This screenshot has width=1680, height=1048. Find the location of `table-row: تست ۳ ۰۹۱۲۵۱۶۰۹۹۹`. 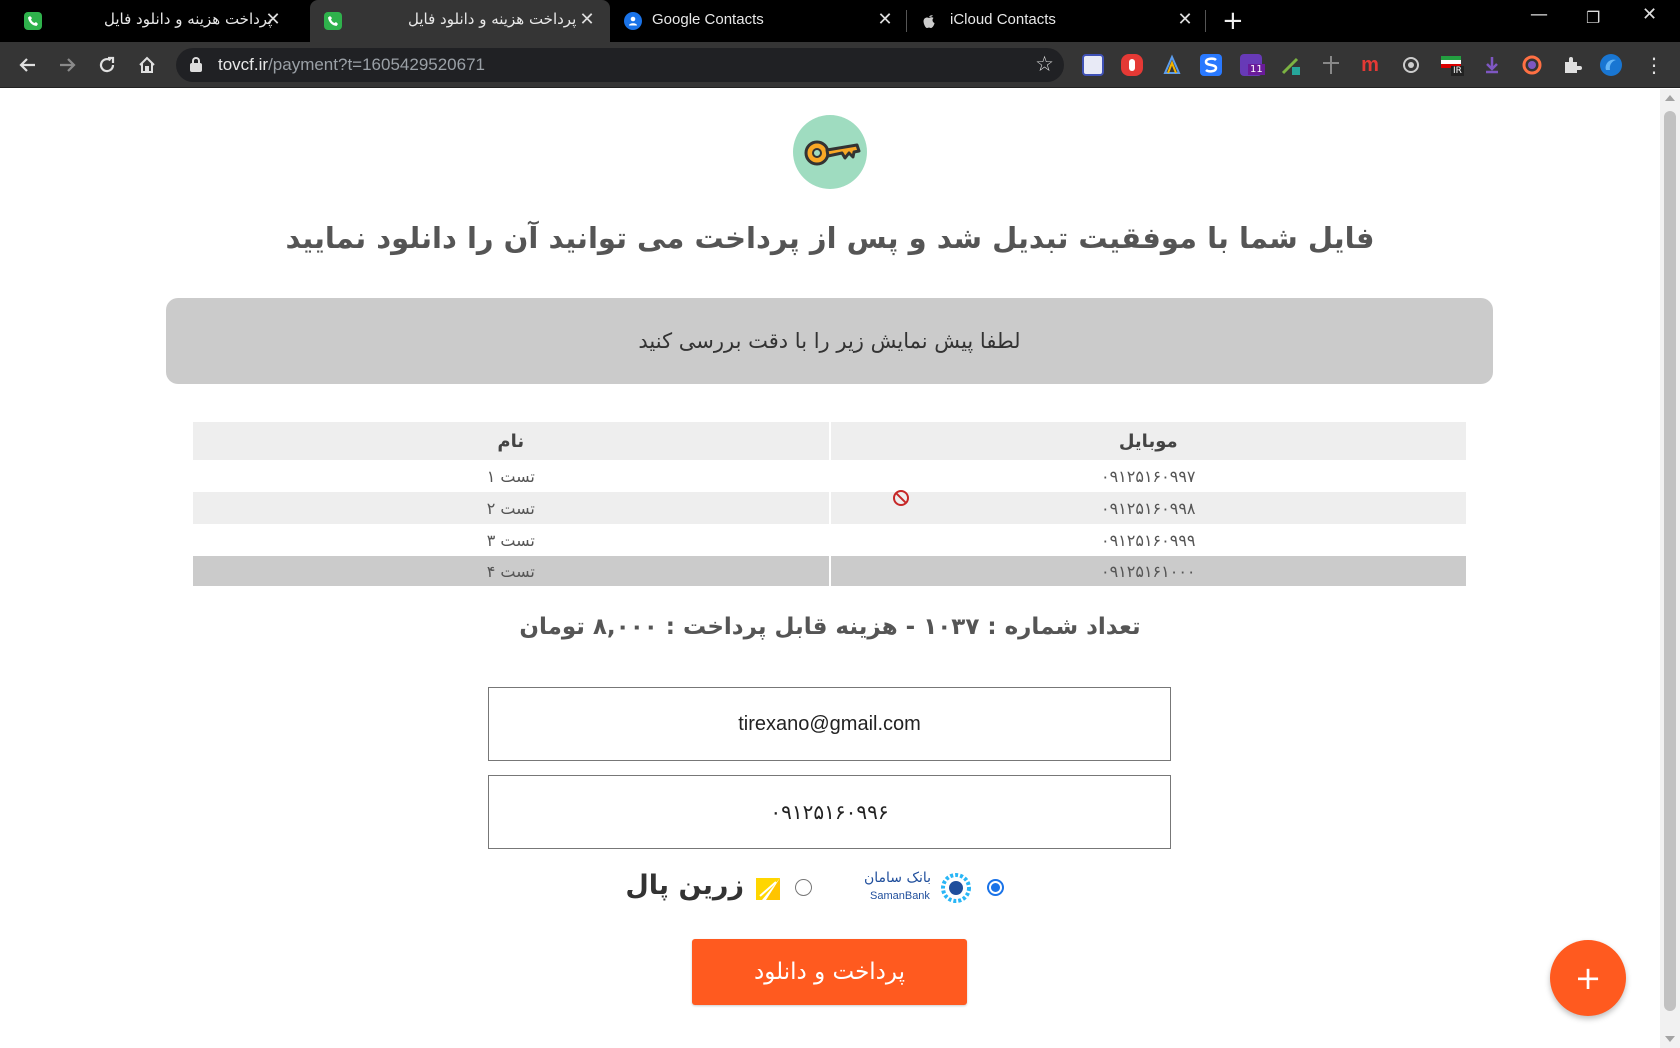

table-row: تست ۳ ۰۹۱۲۵۱۶۰۹۹۹ is located at coordinates (829, 540).